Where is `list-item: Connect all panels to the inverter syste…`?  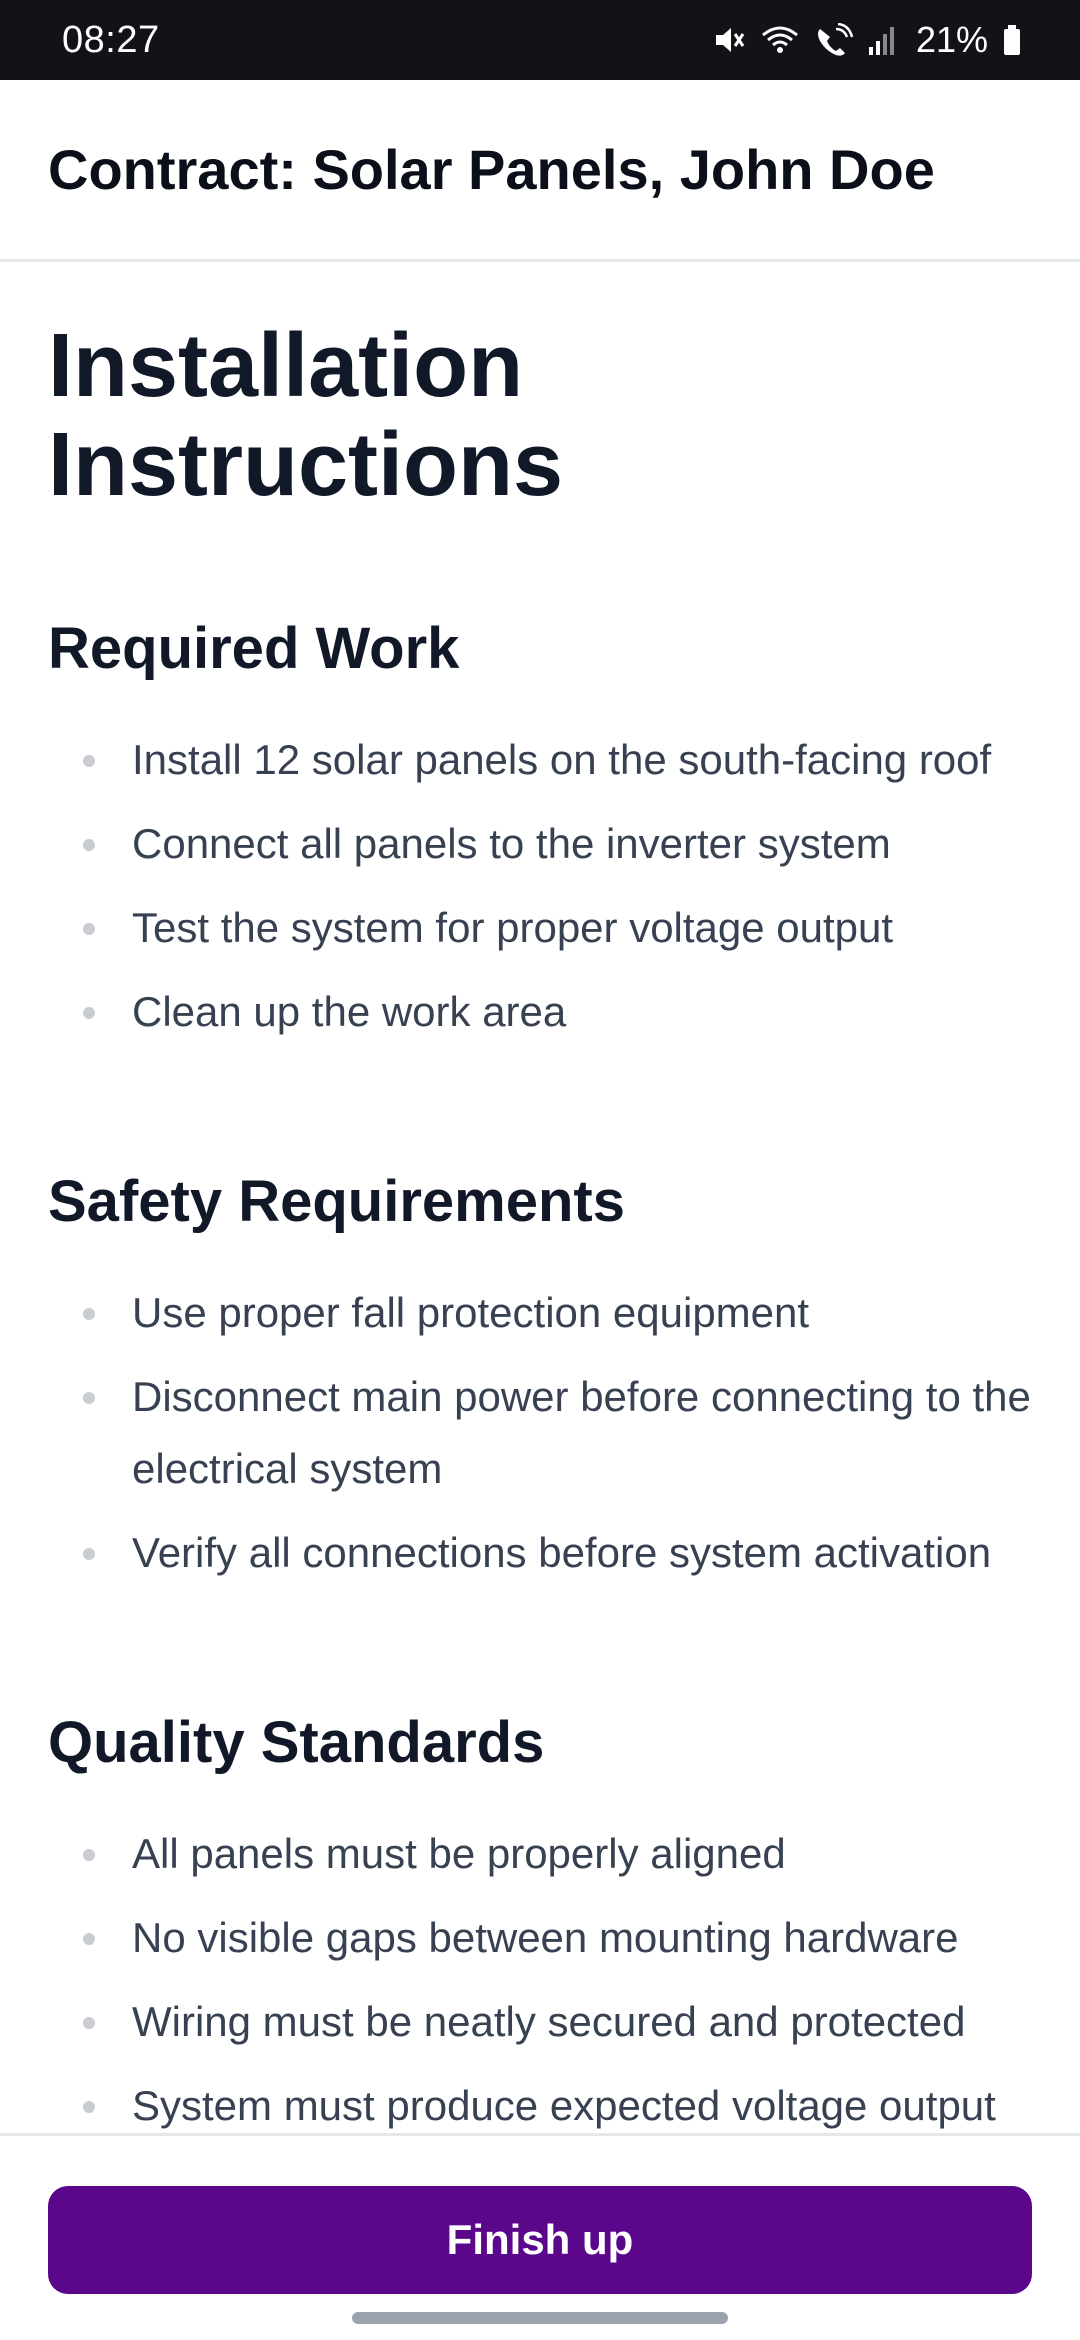
list-item: Connect all panels to the inverter syste… is located at coordinates (540, 844).